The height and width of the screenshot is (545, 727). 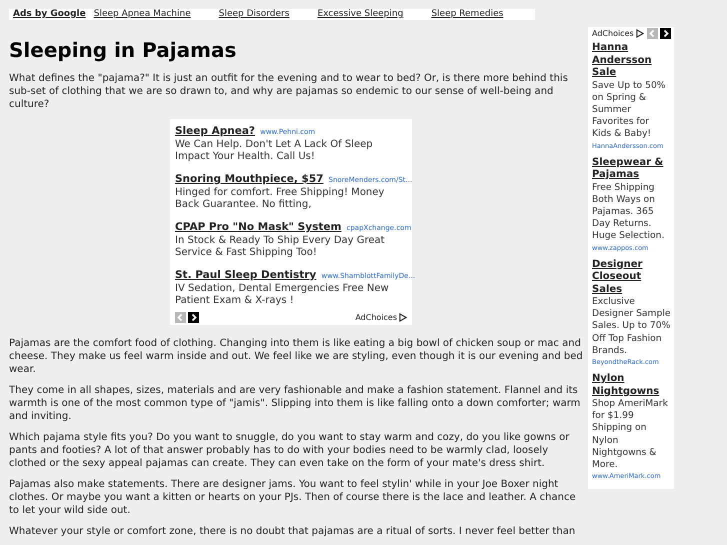 What do you see at coordinates (630, 435) in the screenshot?
I see `ad-text: Shop AmeriMark for $1.99 Shipping on Nylon Nightgowns & More.` at bounding box center [630, 435].